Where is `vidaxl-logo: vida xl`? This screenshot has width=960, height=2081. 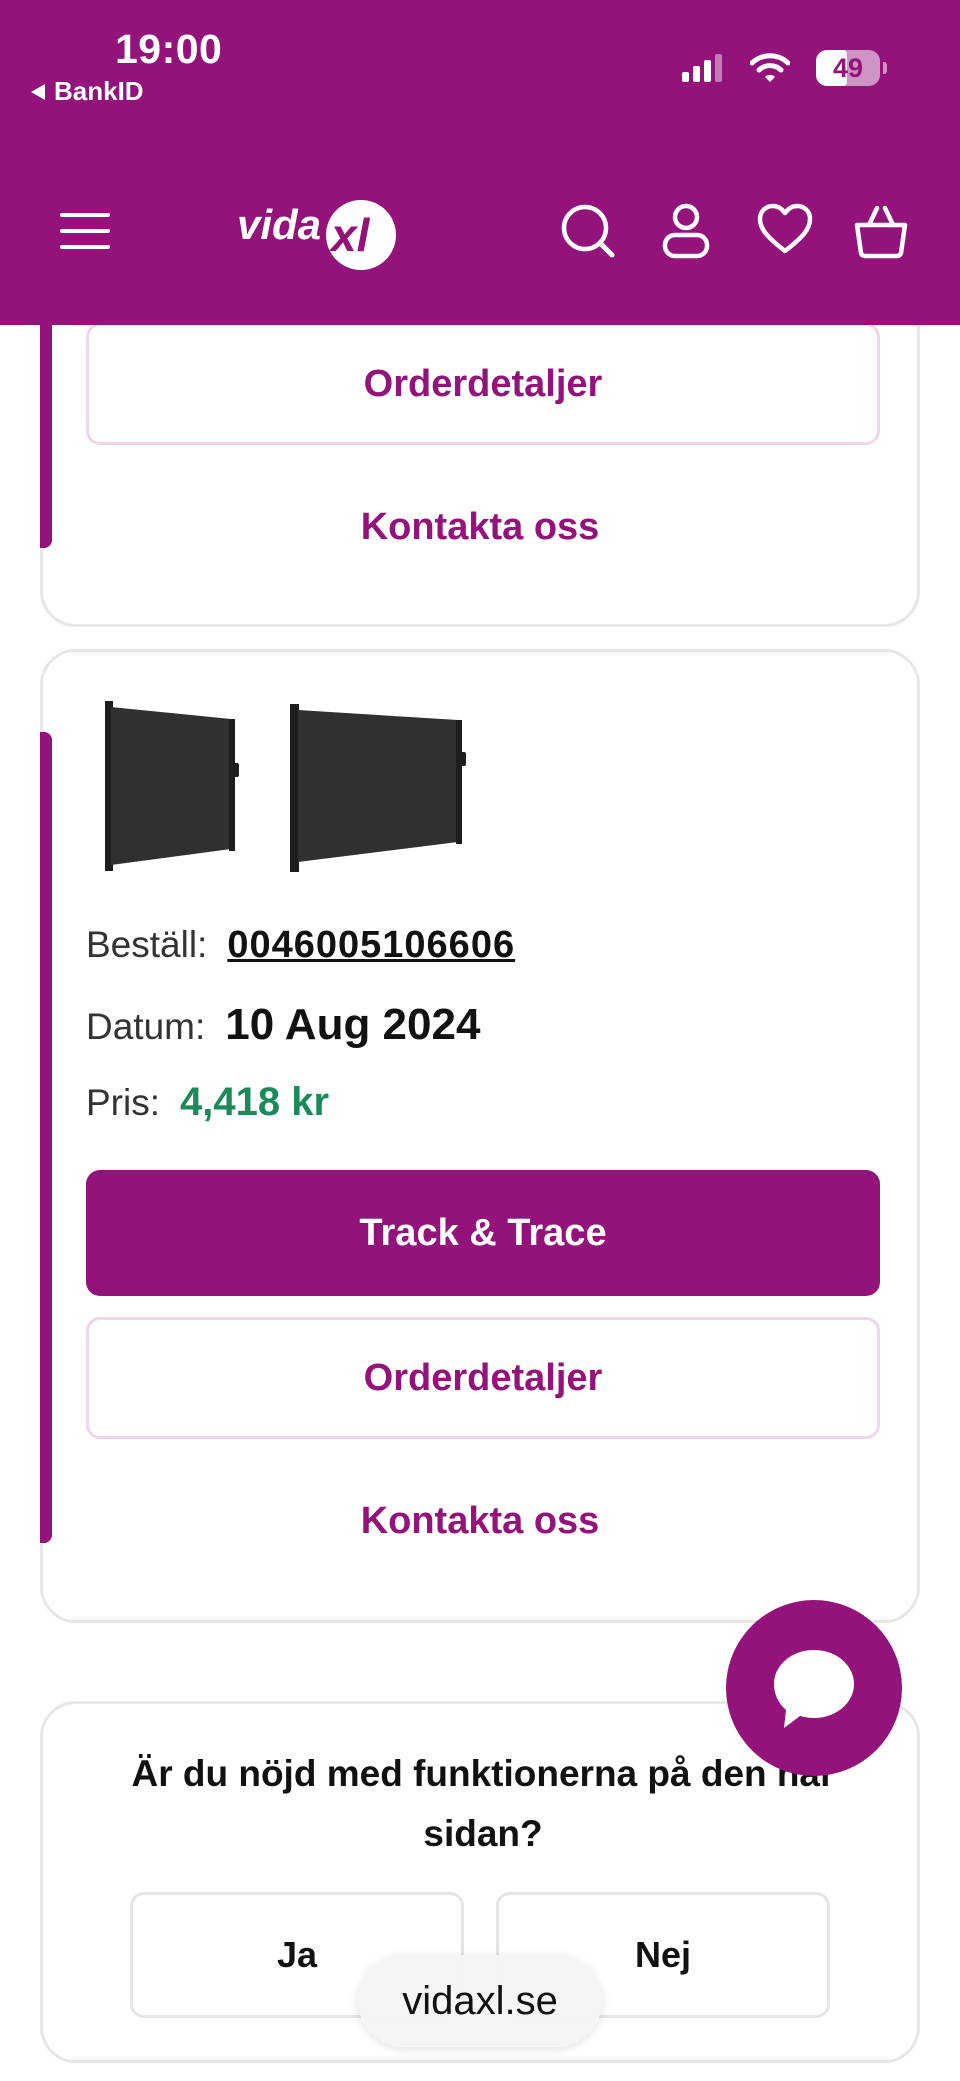
vidaxl-logo: vida xl is located at coordinates (319, 233).